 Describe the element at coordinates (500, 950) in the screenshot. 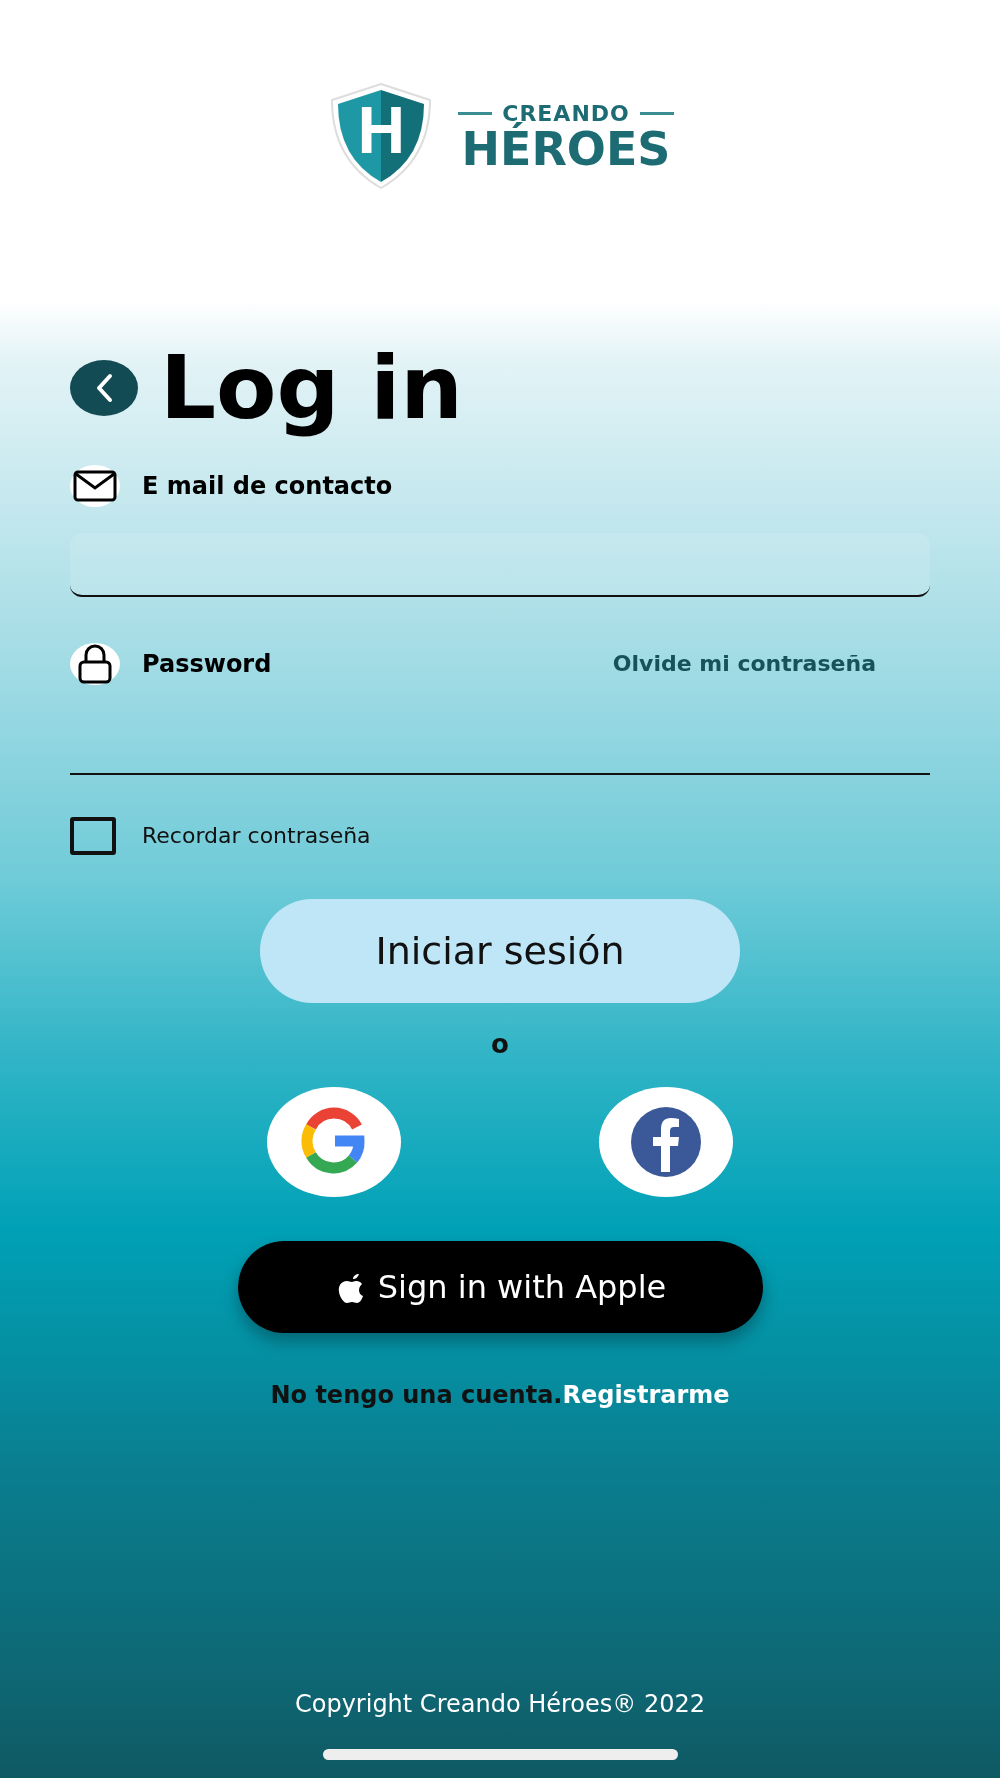

I see `login-button: Iniciar sesión` at that location.